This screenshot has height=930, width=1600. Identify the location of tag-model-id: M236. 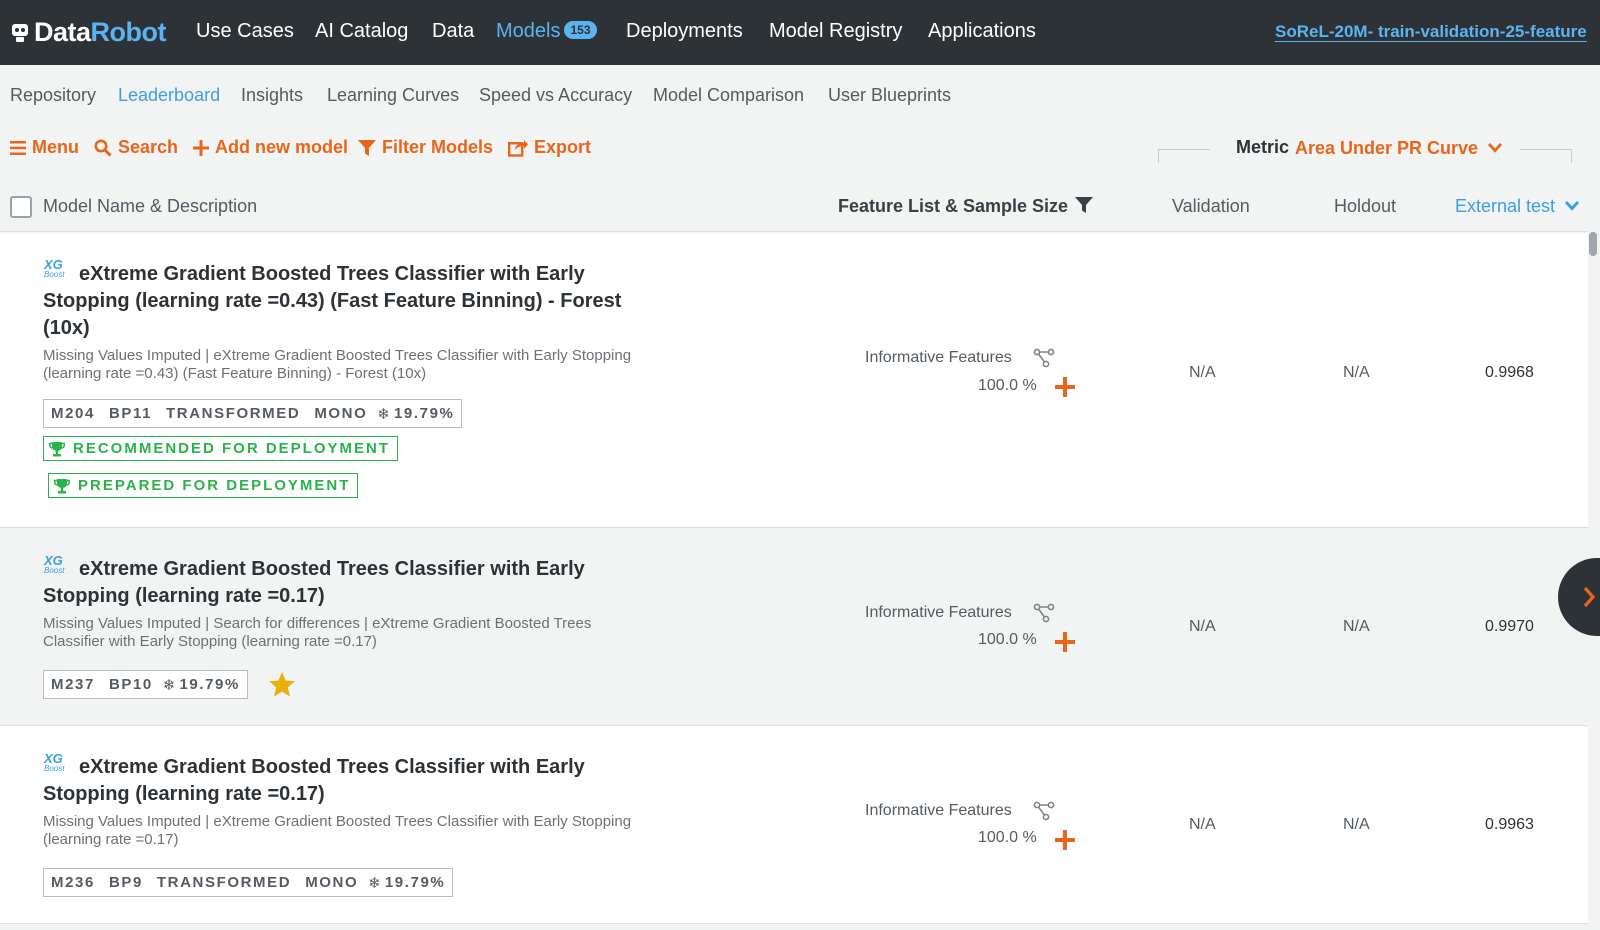
(73, 882).